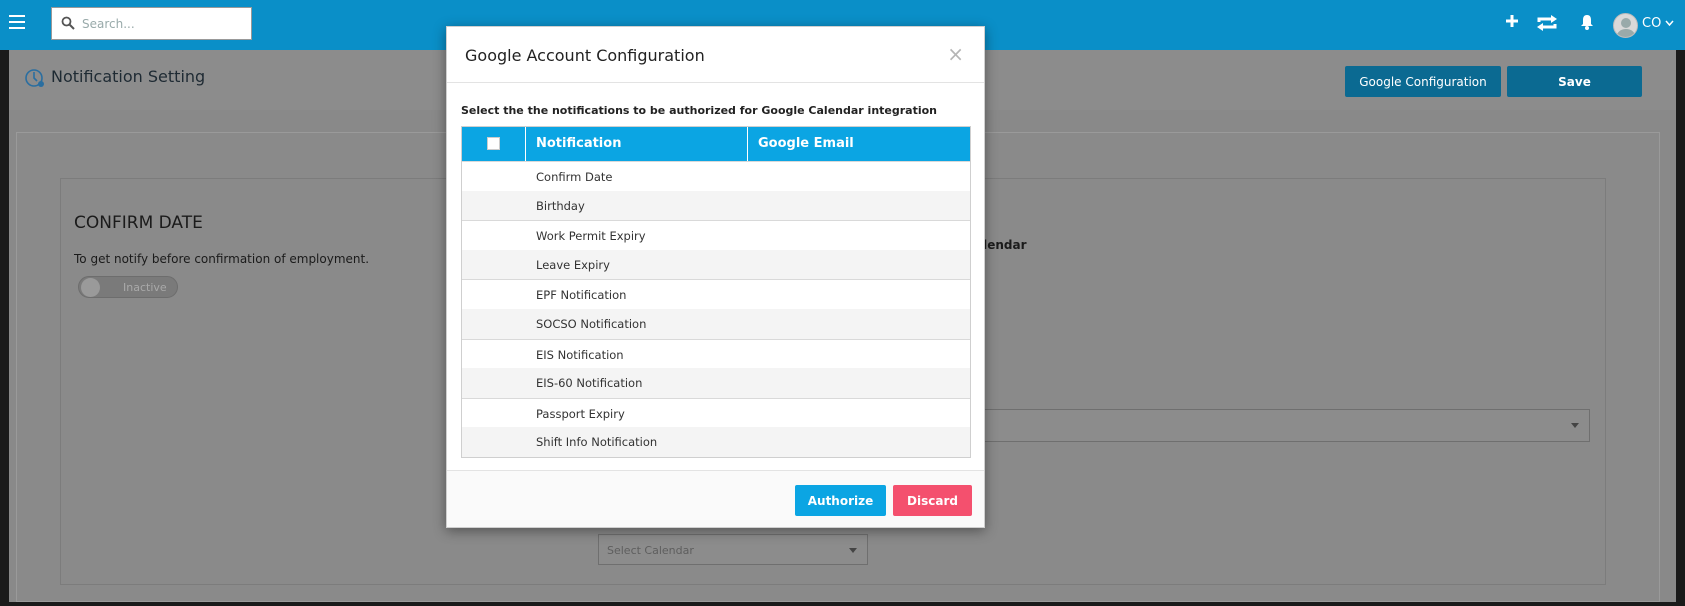 The height and width of the screenshot is (606, 1685). What do you see at coordinates (597, 442) in the screenshot?
I see `notification-name: Shift Info Notification` at bounding box center [597, 442].